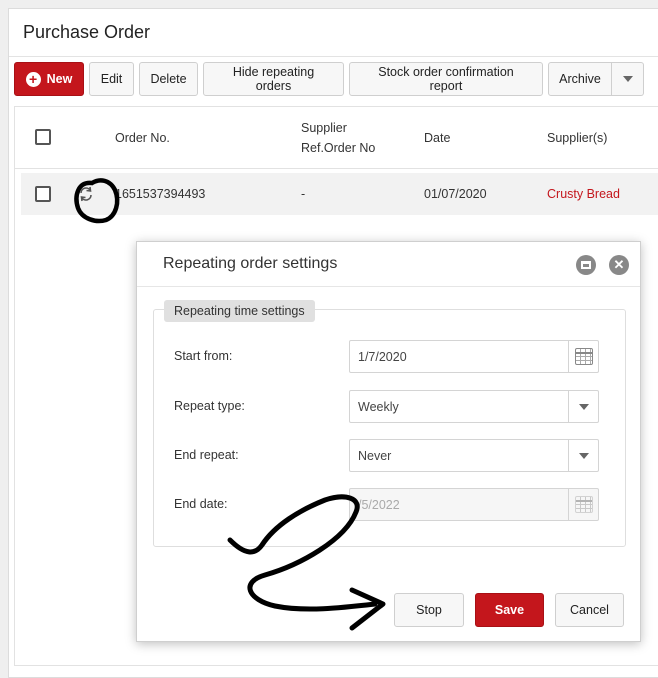  I want to click on repeat-type-dropdown-toggle, so click(583, 406).